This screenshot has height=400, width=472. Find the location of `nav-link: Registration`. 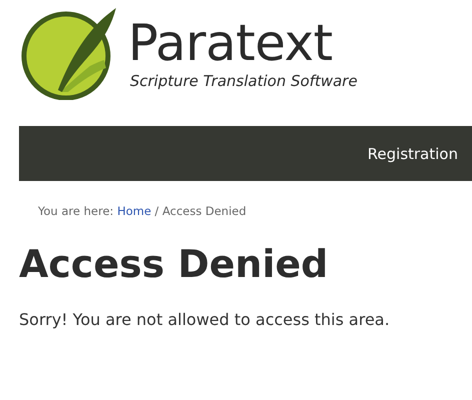

nav-link: Registration is located at coordinates (413, 153).